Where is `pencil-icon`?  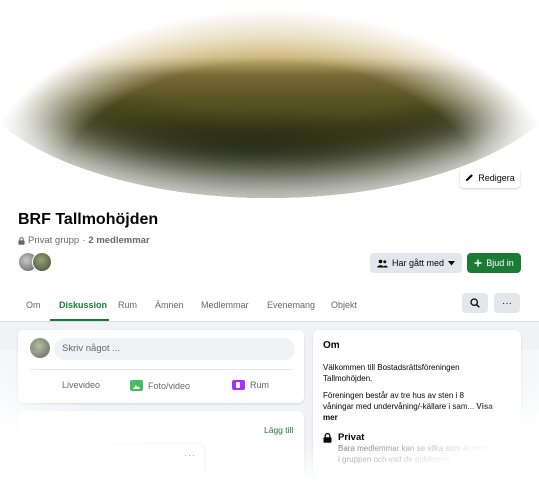
pencil-icon is located at coordinates (470, 178).